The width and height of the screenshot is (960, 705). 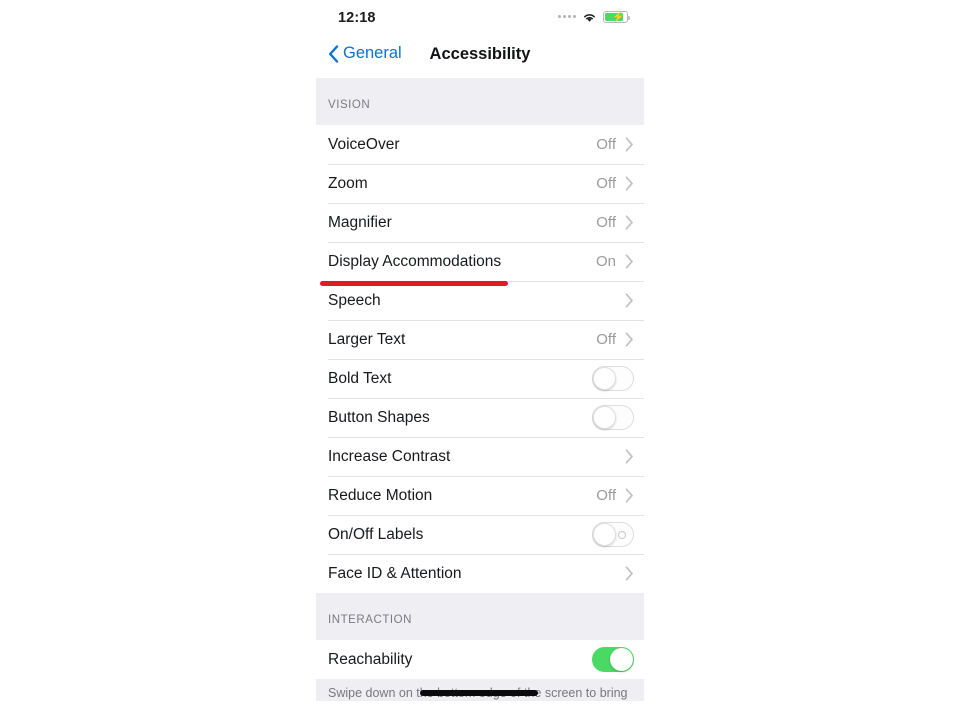 I want to click on row-larger-text: Larger Text Off, so click(x=480, y=339).